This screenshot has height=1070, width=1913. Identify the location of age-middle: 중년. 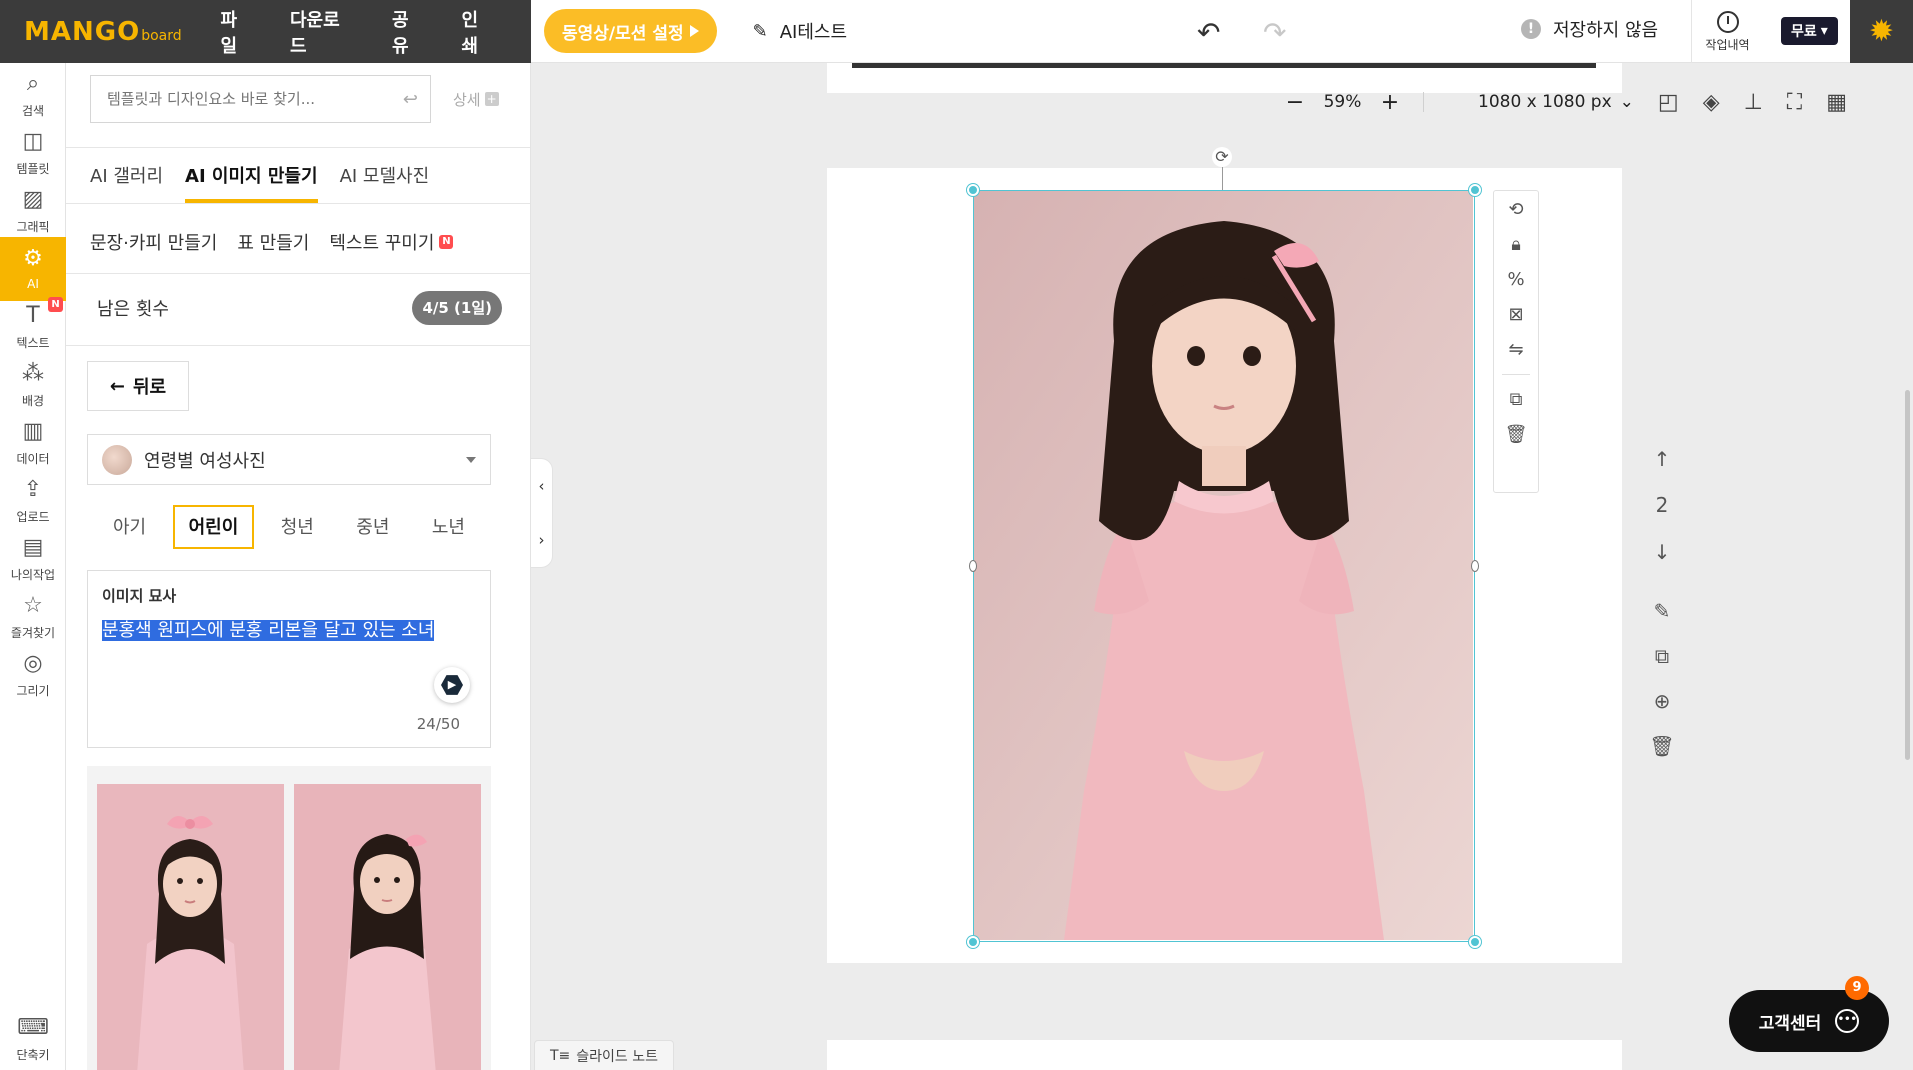
(372, 527).